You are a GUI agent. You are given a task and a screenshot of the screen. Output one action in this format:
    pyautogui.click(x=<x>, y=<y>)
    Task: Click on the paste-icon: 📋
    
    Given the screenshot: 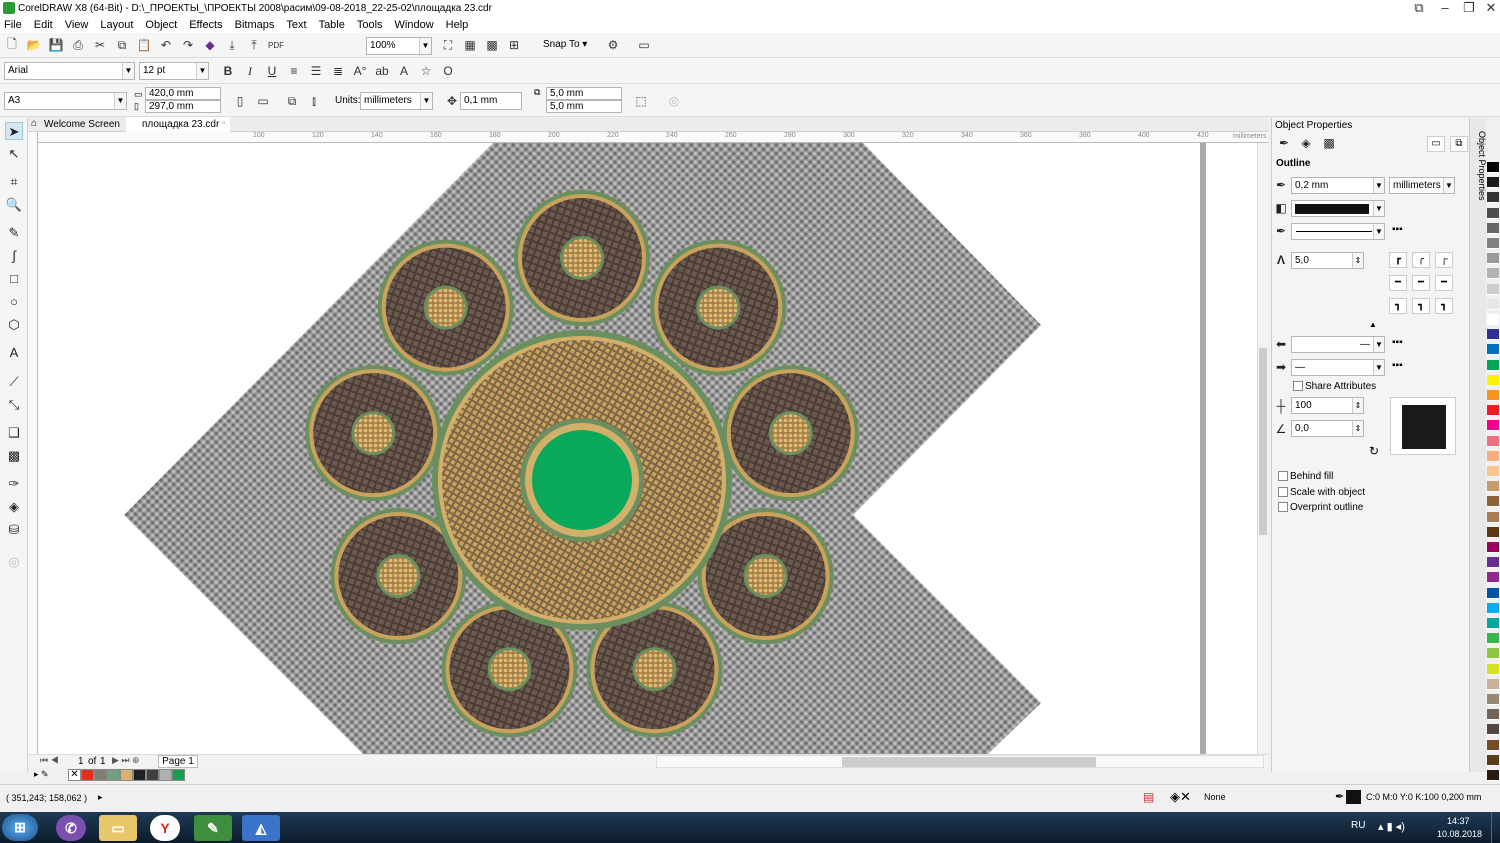 What is the action you would take?
    pyautogui.click(x=144, y=45)
    